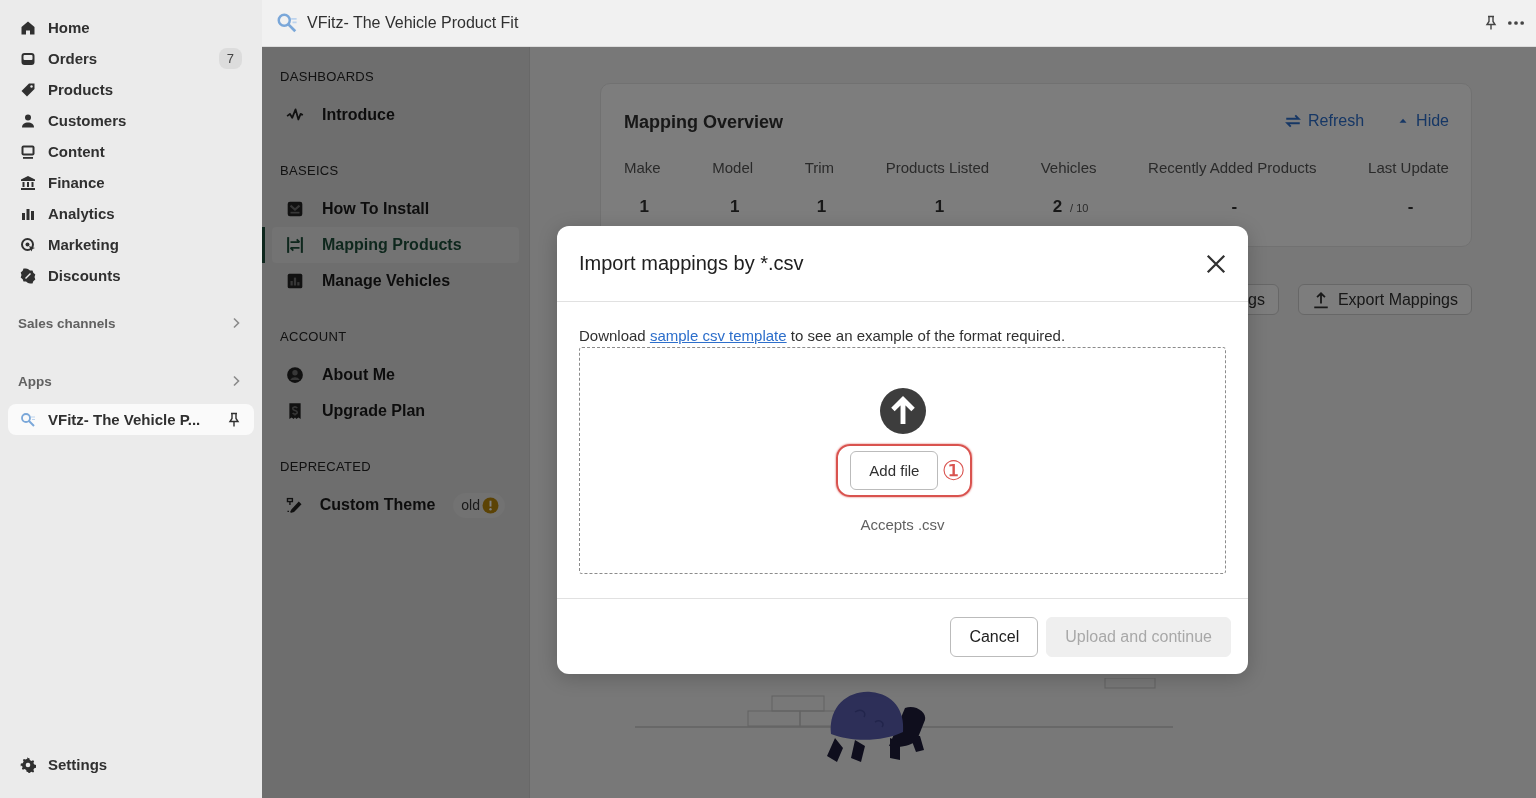  What do you see at coordinates (67, 323) in the screenshot?
I see `section-heading: Sales channels` at bounding box center [67, 323].